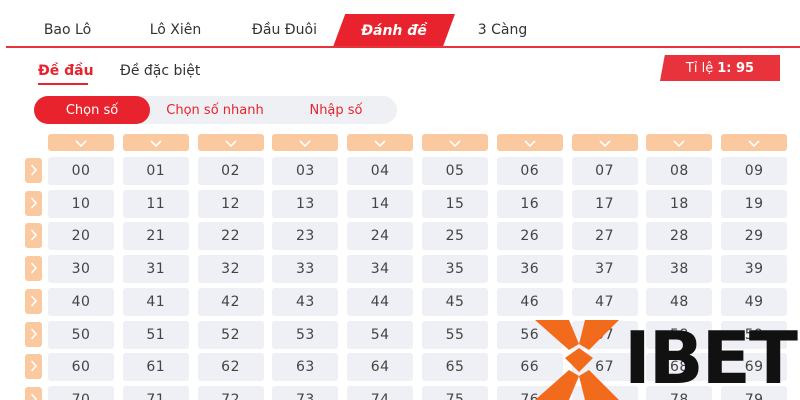  What do you see at coordinates (175, 30) in the screenshot?
I see `tab-lo-xien: Lô Xiên` at bounding box center [175, 30].